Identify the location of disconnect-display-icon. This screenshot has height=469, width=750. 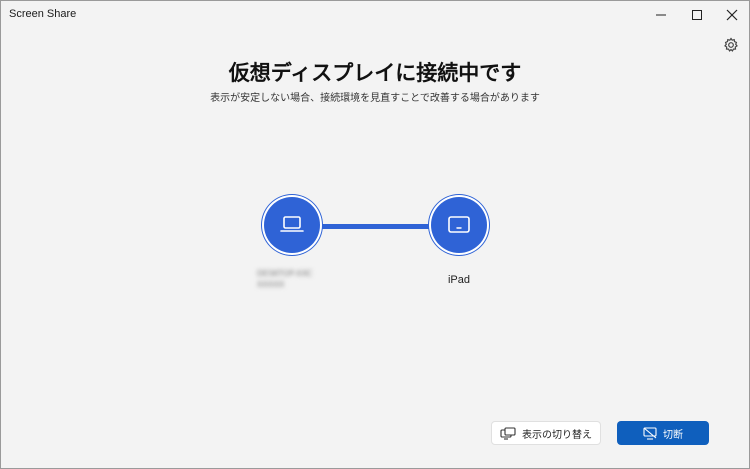
(650, 433).